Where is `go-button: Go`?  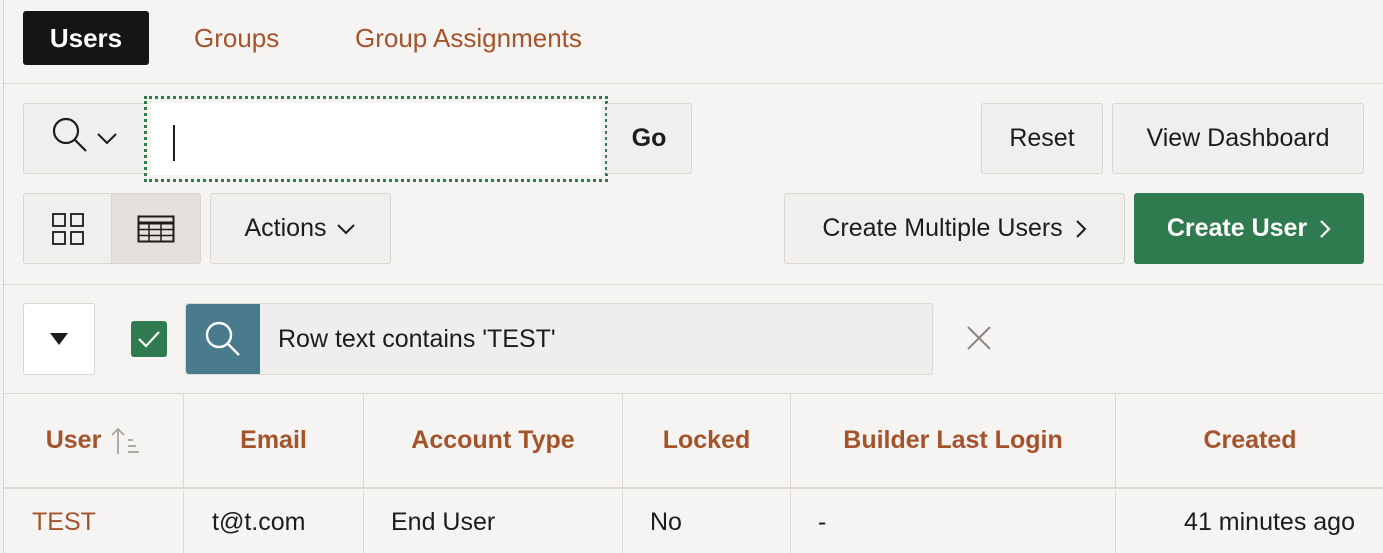
go-button: Go is located at coordinates (649, 138).